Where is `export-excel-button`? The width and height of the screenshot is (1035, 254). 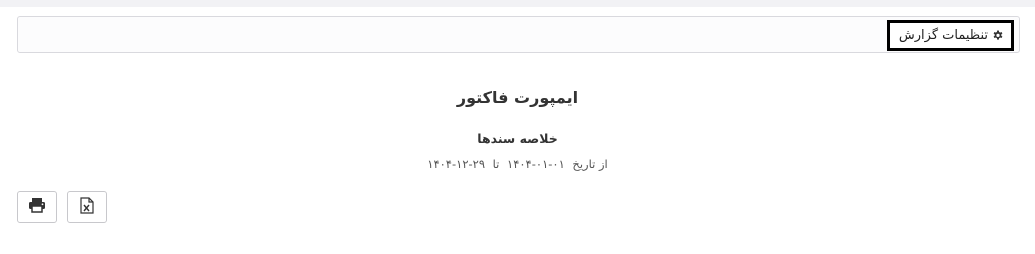 export-excel-button is located at coordinates (87, 207).